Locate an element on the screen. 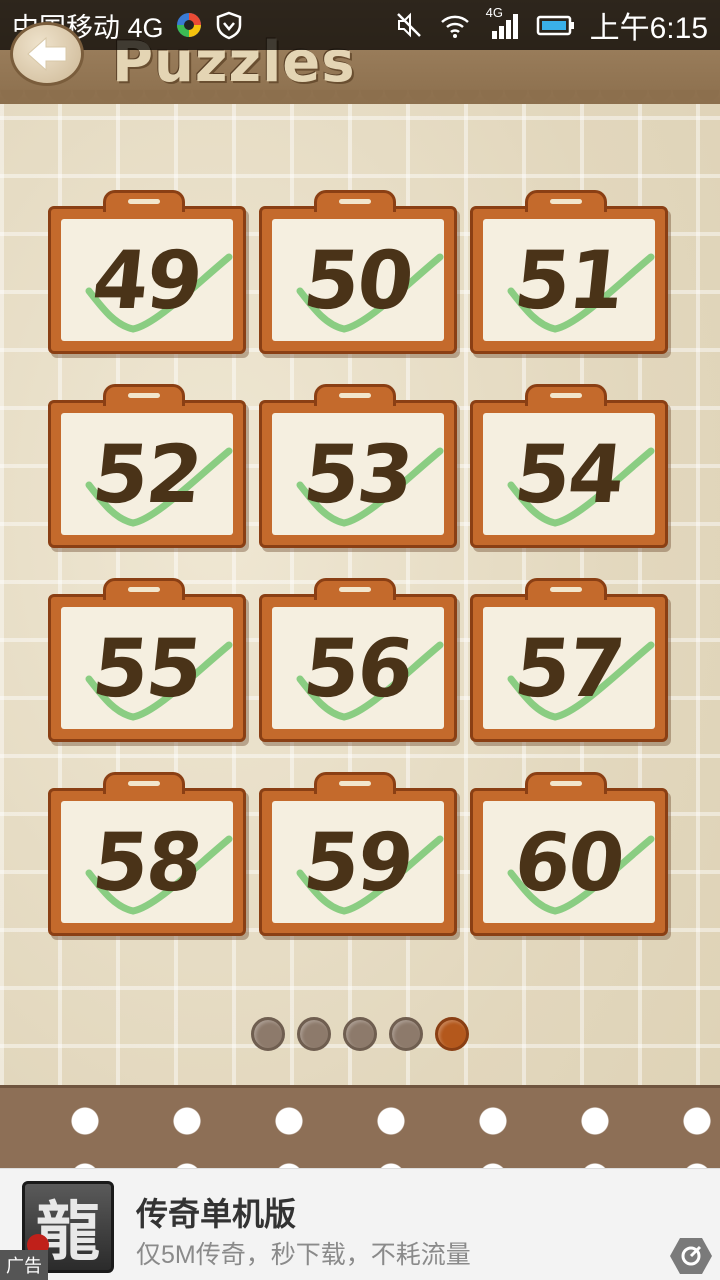 Image resolution: width=720 pixels, height=1280 pixels. card-inner: 49 is located at coordinates (147, 280).